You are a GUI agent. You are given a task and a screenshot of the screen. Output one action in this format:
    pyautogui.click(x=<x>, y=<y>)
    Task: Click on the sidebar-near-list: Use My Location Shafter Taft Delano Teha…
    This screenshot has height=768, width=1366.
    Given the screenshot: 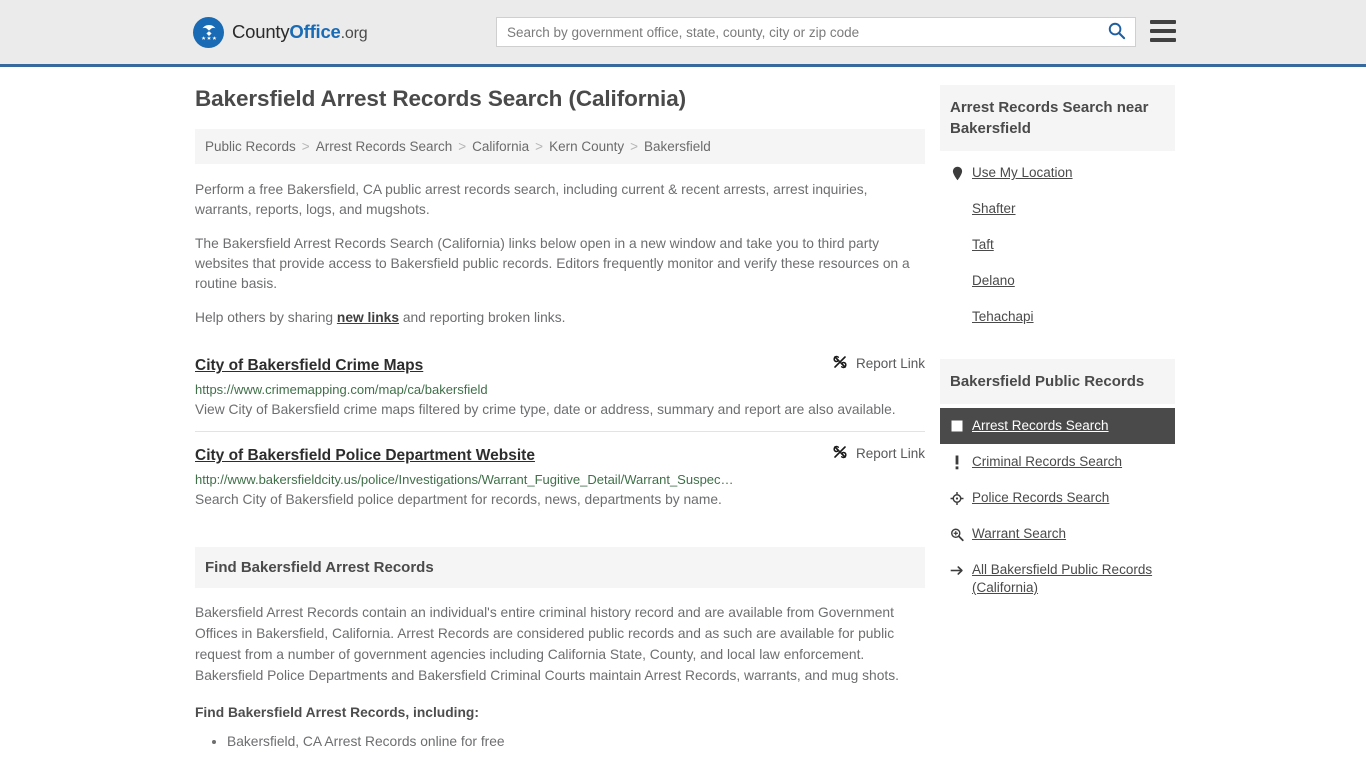 What is the action you would take?
    pyautogui.click(x=1057, y=245)
    